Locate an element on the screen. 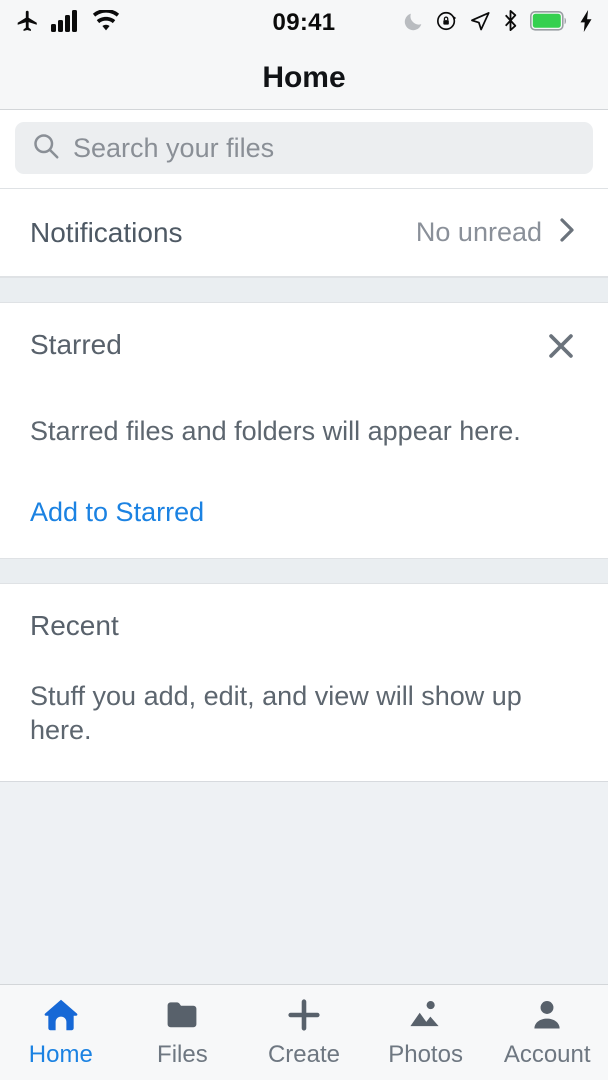 This screenshot has height=1080, width=608. folder-icon is located at coordinates (182, 1015).